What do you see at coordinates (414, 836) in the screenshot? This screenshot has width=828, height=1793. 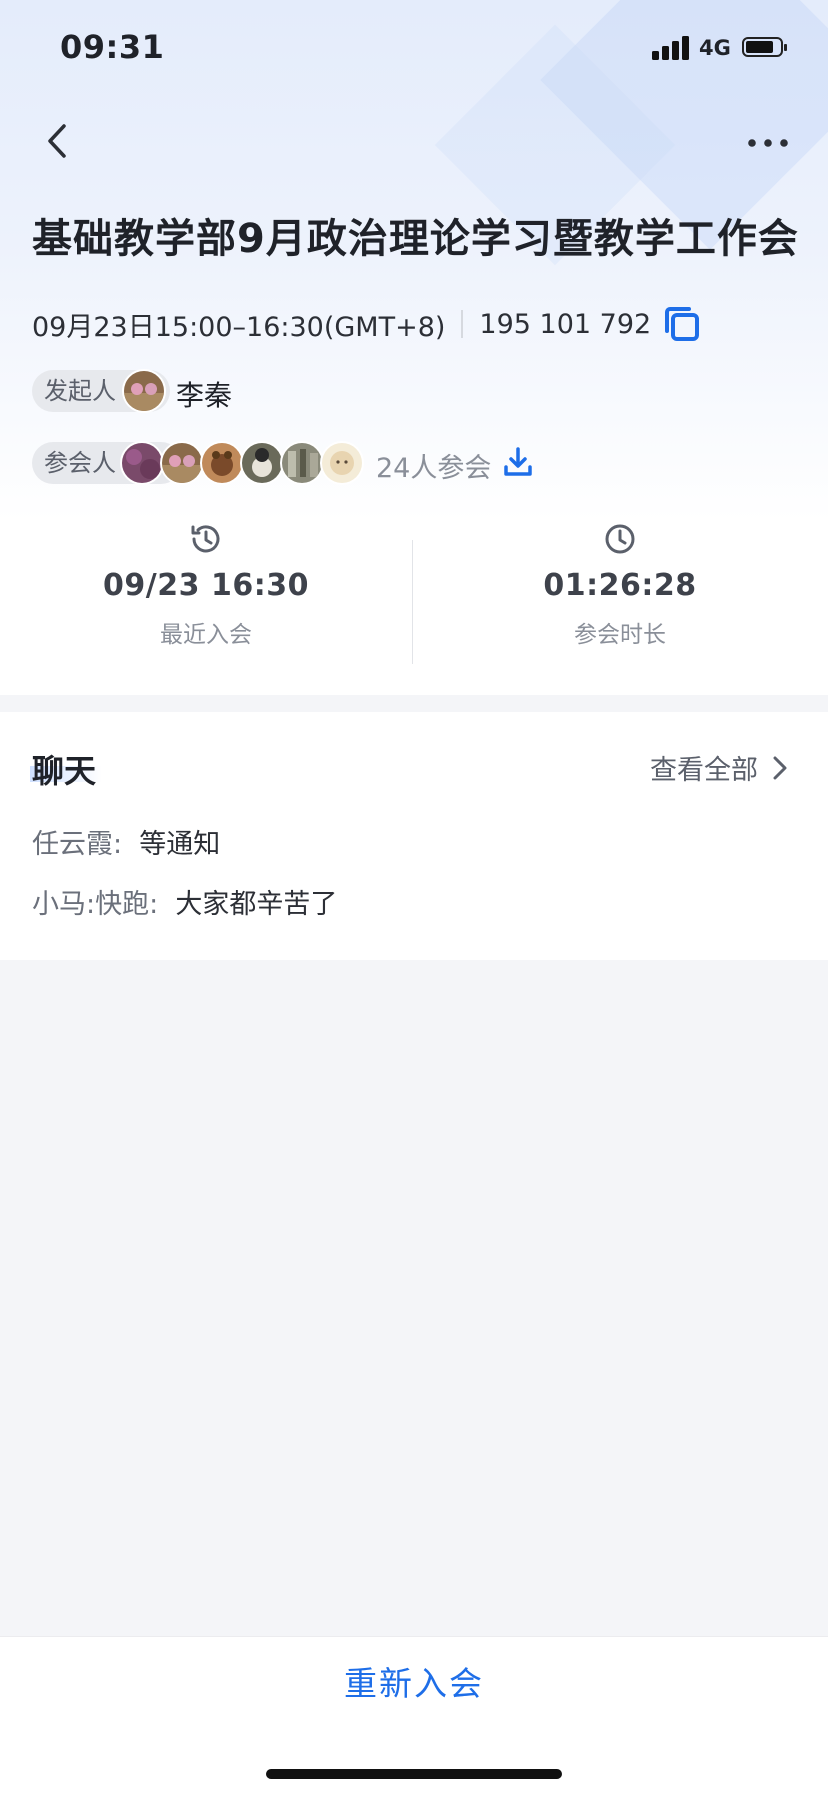 I see `chat-section: 聊天 查看全部 任云霞: 等通知 小马:快跑: 大家都辛苦了` at bounding box center [414, 836].